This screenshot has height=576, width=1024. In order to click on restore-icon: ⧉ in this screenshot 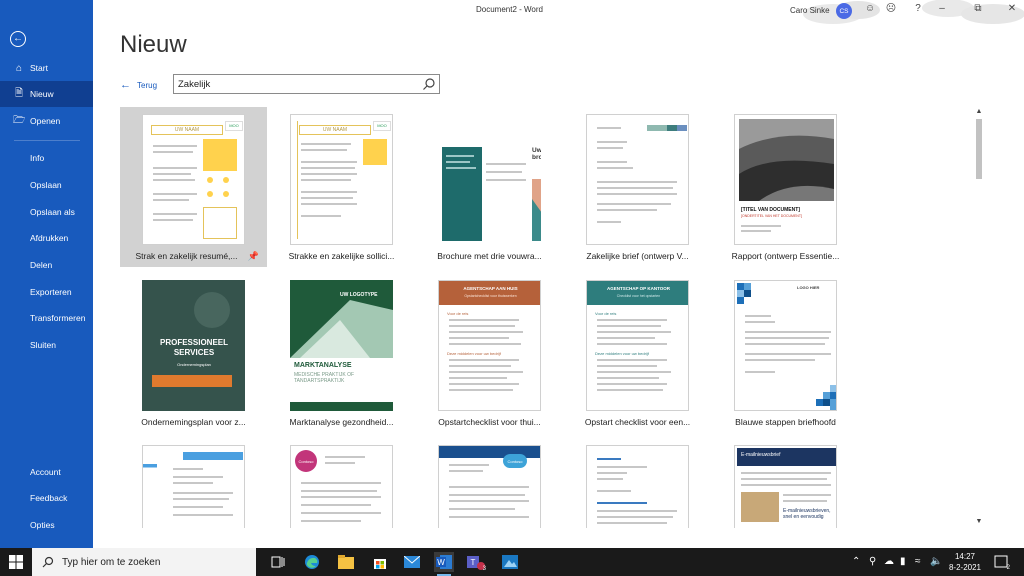, I will do `click(978, 8)`.